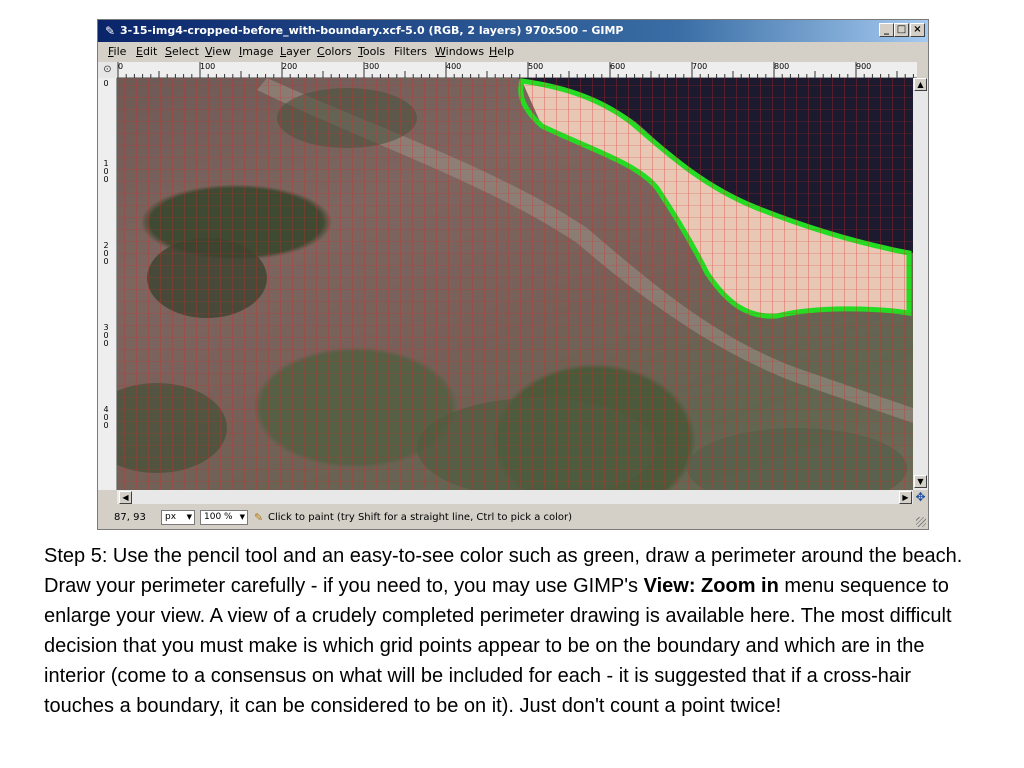 Image resolution: width=1024 pixels, height=768 pixels. What do you see at coordinates (106, 335) in the screenshot?
I see `ruler-label: 3 0 0` at bounding box center [106, 335].